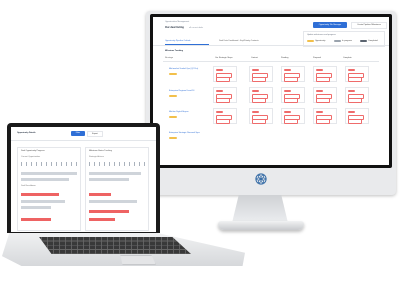 The image size is (400, 289). I want to click on panel-heading: Deal Opportunity Progress, so click(33, 151).